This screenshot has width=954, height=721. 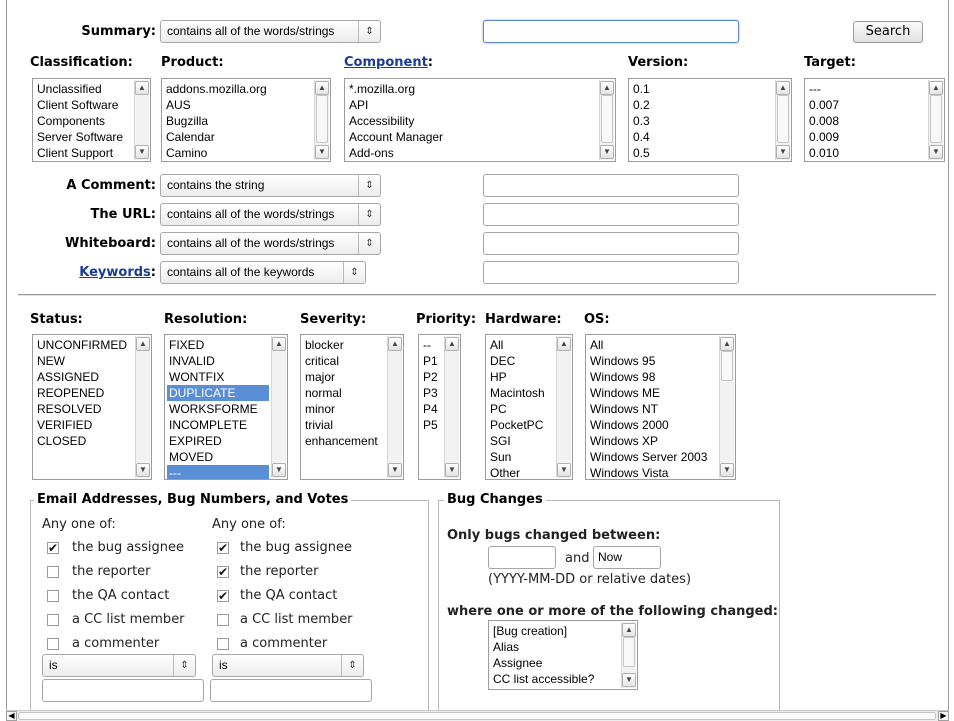 What do you see at coordinates (270, 31) in the screenshot?
I see `summary-operator-select: contains all of the words/strings ⇕` at bounding box center [270, 31].